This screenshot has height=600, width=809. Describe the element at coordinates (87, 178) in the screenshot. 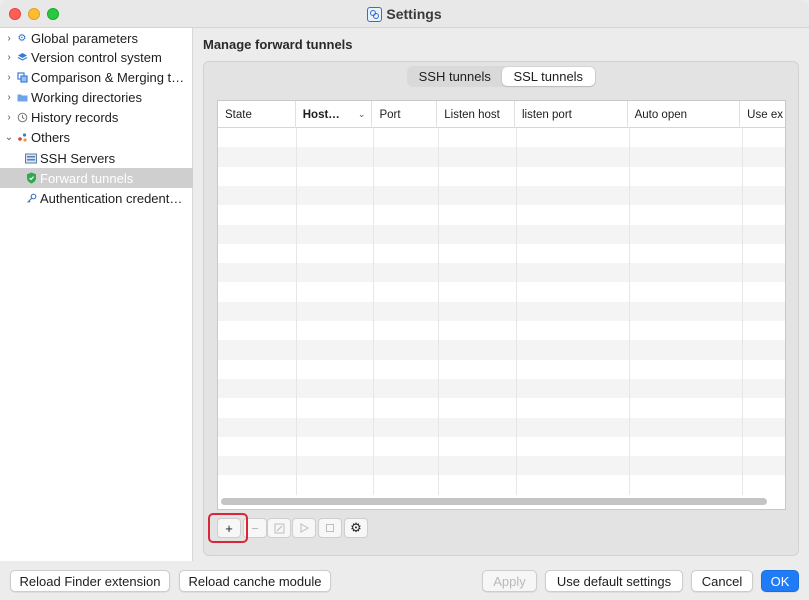

I see `sidebar-item-label: Forward tunnels` at that location.